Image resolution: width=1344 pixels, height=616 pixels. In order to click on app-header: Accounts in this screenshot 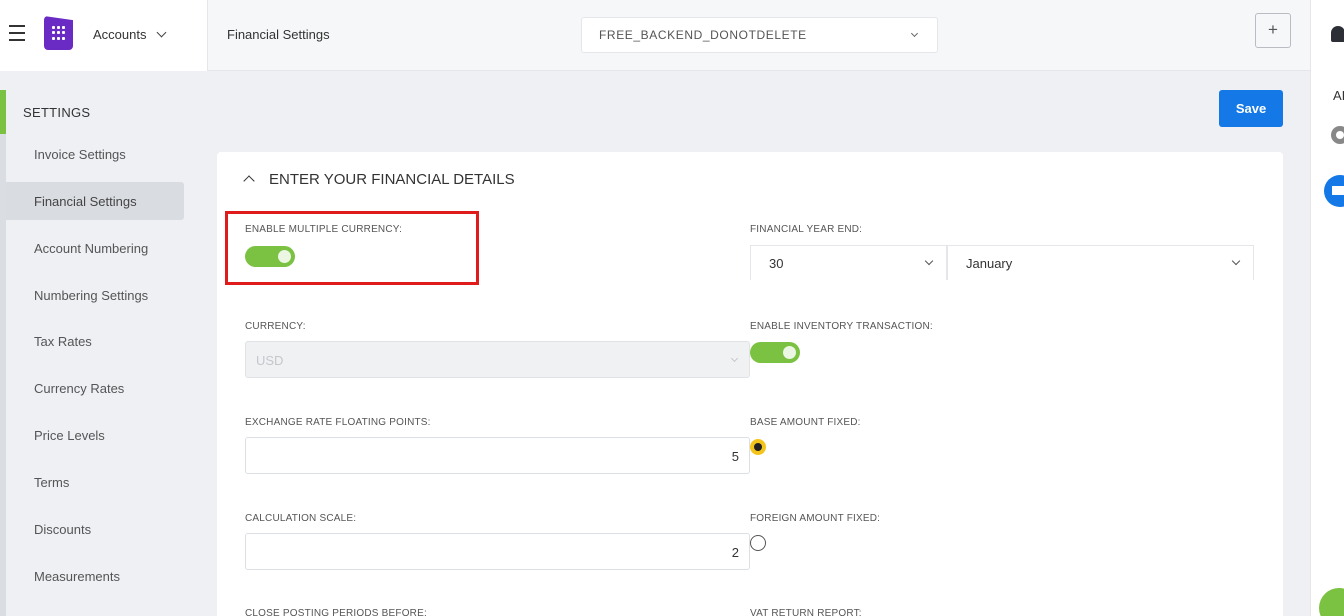, I will do `click(104, 35)`.